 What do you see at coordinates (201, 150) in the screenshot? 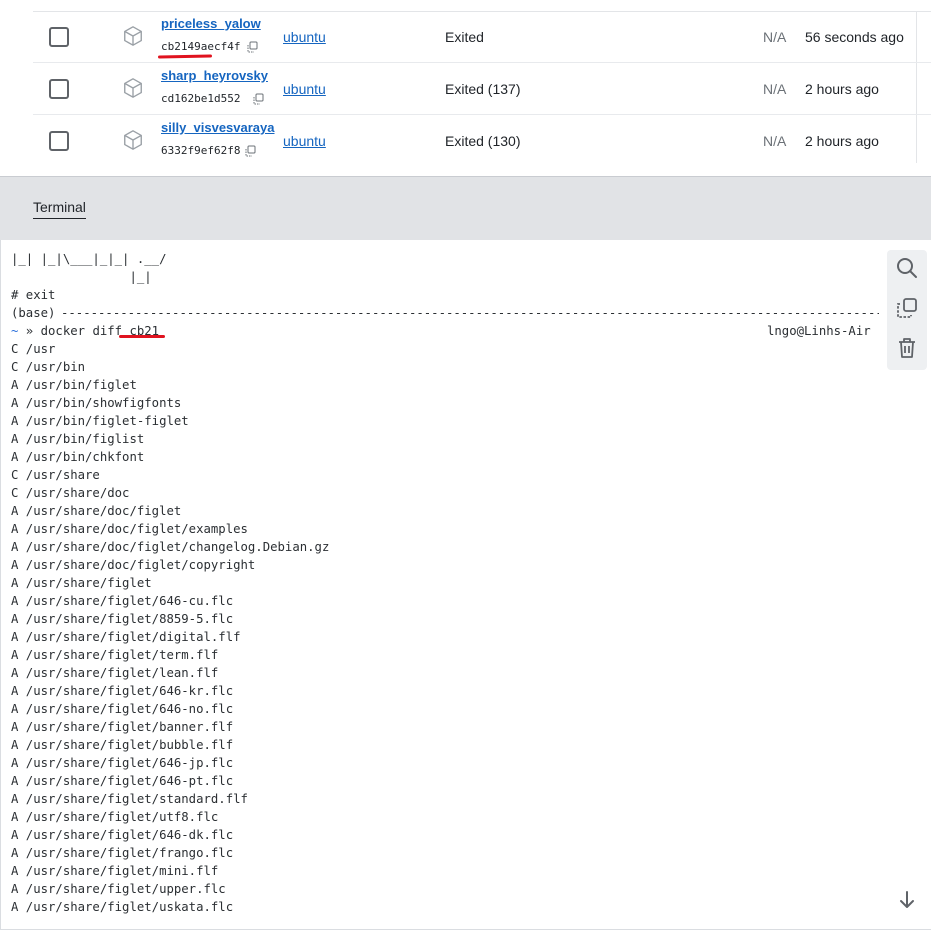
I see `container-id: 6332f9ef62f8` at bounding box center [201, 150].